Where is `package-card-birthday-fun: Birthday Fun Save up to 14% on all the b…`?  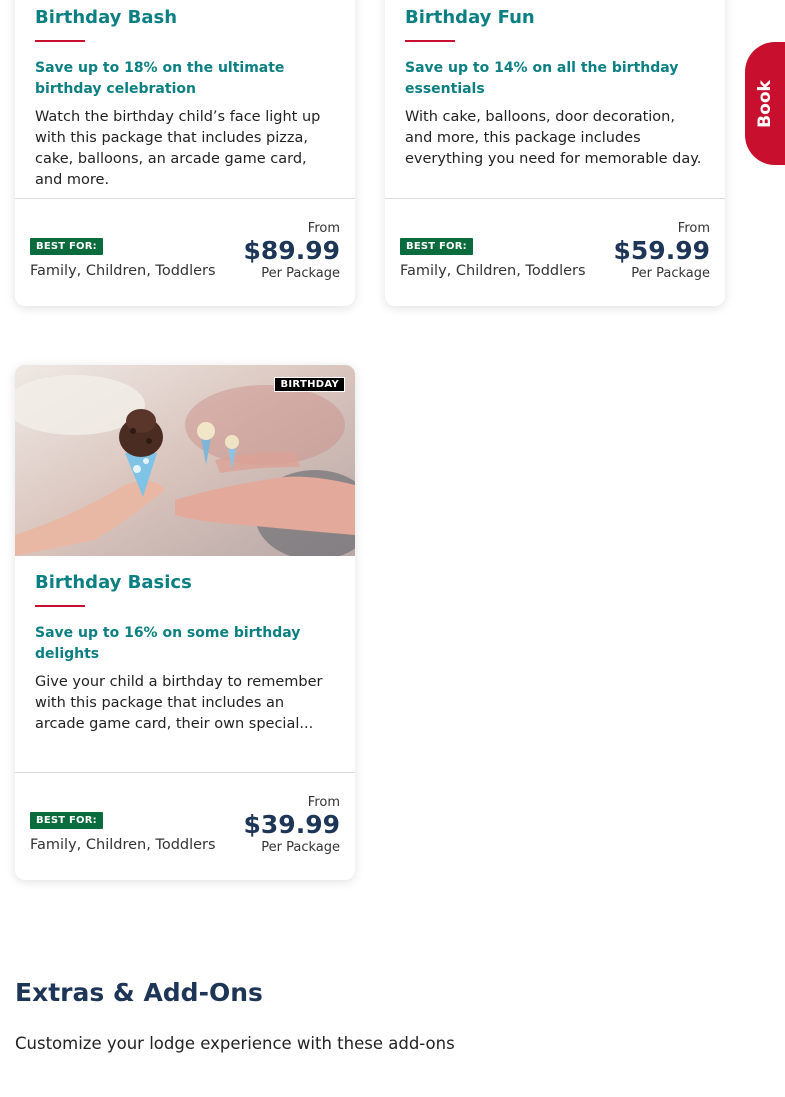 package-card-birthday-fun: Birthday Fun Save up to 14% on all the b… is located at coordinates (555, 153).